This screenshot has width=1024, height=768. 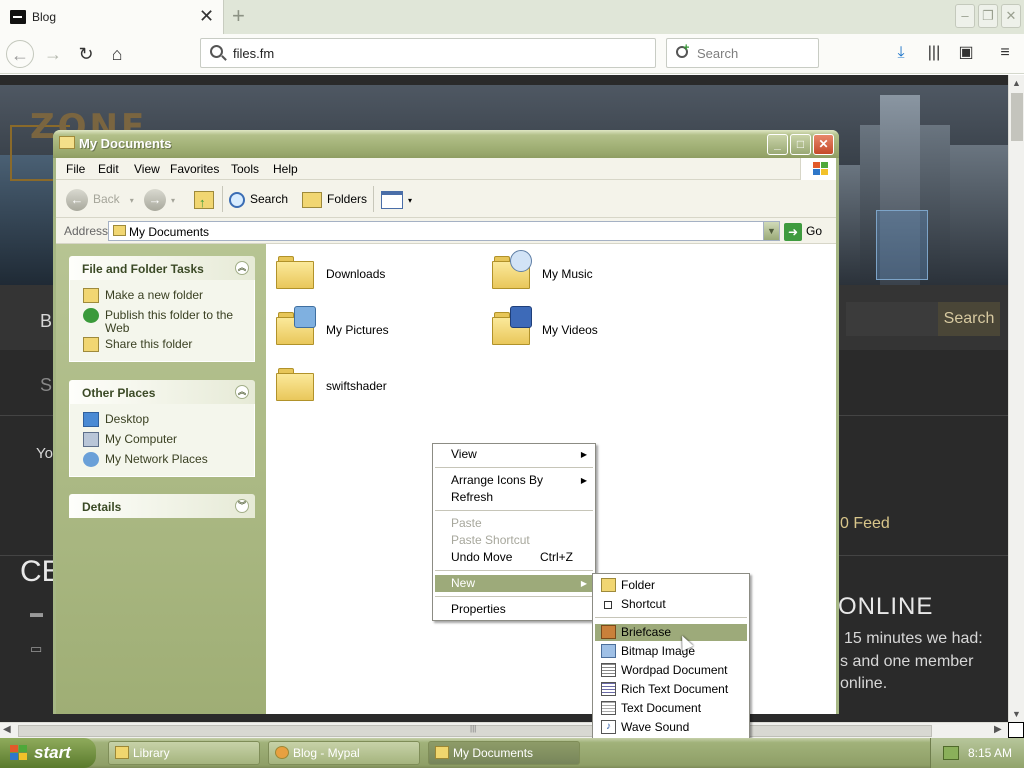 What do you see at coordinates (194, 169) in the screenshot?
I see `menu-favorites: Favorites` at bounding box center [194, 169].